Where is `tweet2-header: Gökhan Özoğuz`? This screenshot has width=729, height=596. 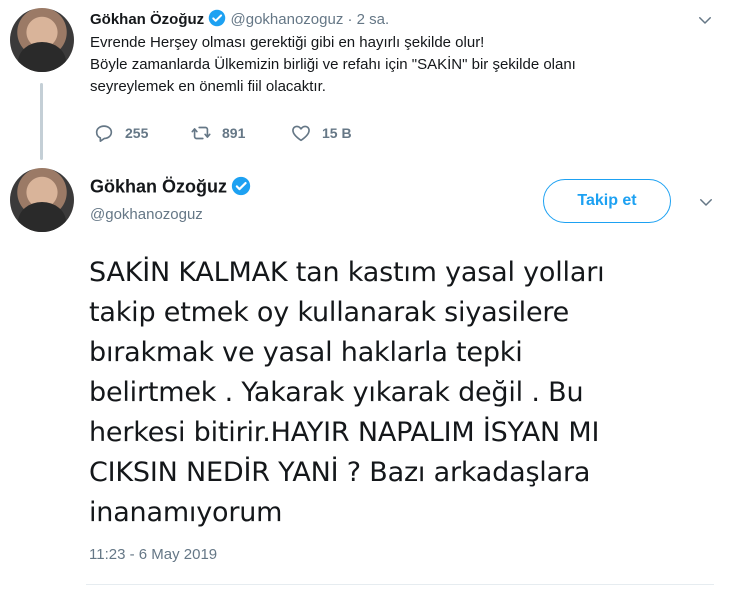 tweet2-header: Gökhan Özoğuz is located at coordinates (170, 188).